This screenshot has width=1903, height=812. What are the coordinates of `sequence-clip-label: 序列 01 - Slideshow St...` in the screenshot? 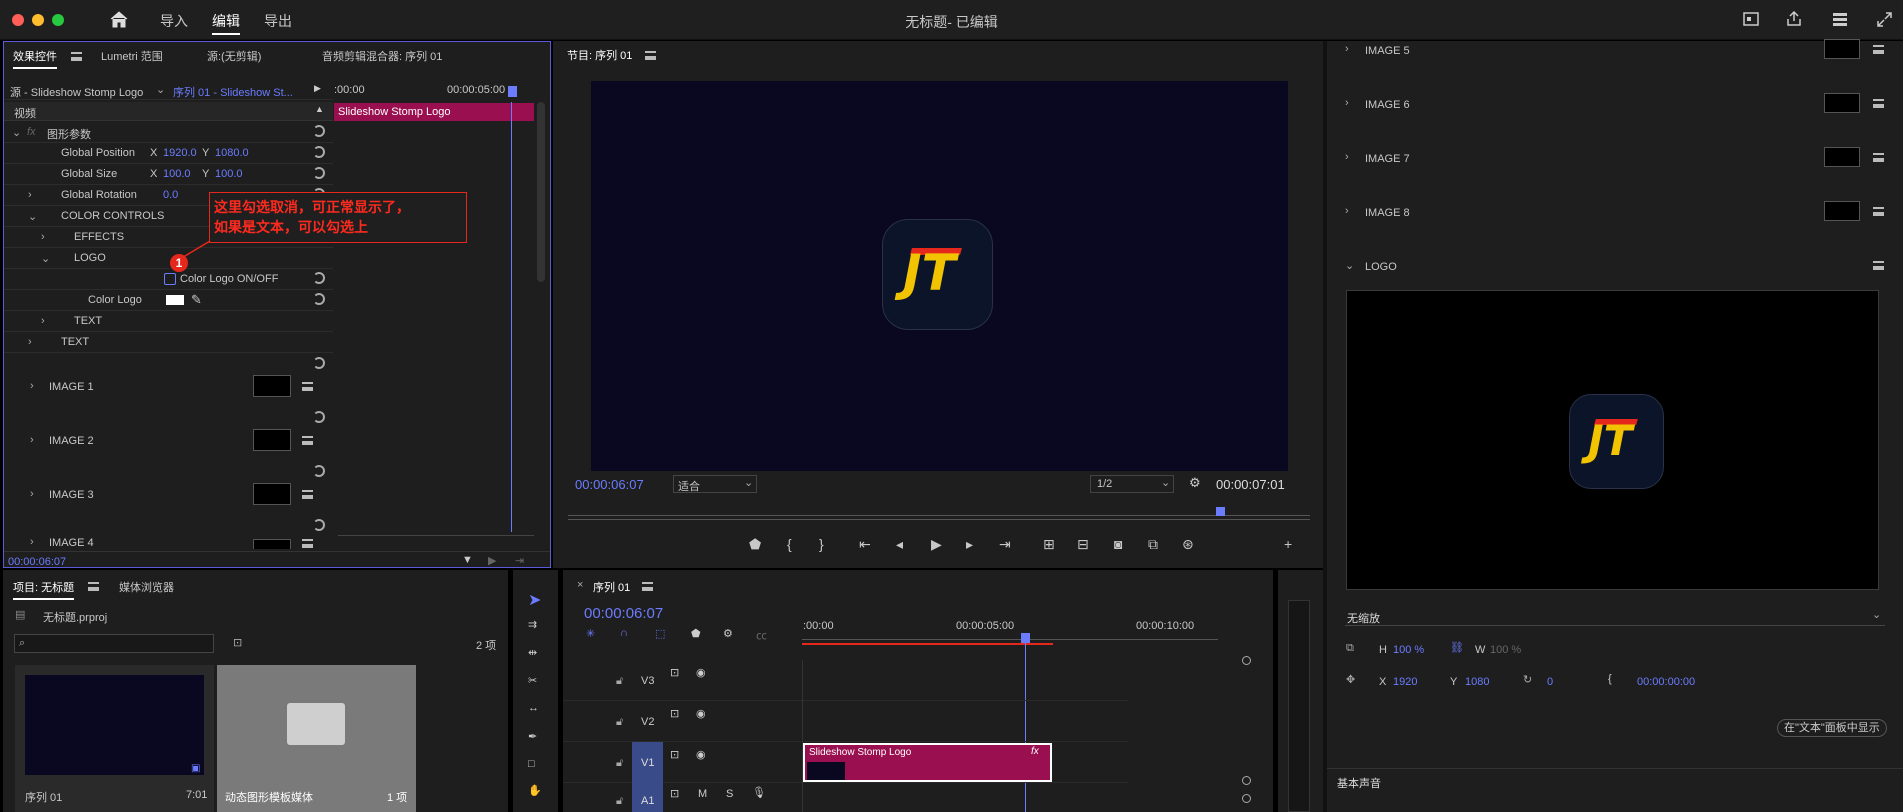 It's located at (233, 92).